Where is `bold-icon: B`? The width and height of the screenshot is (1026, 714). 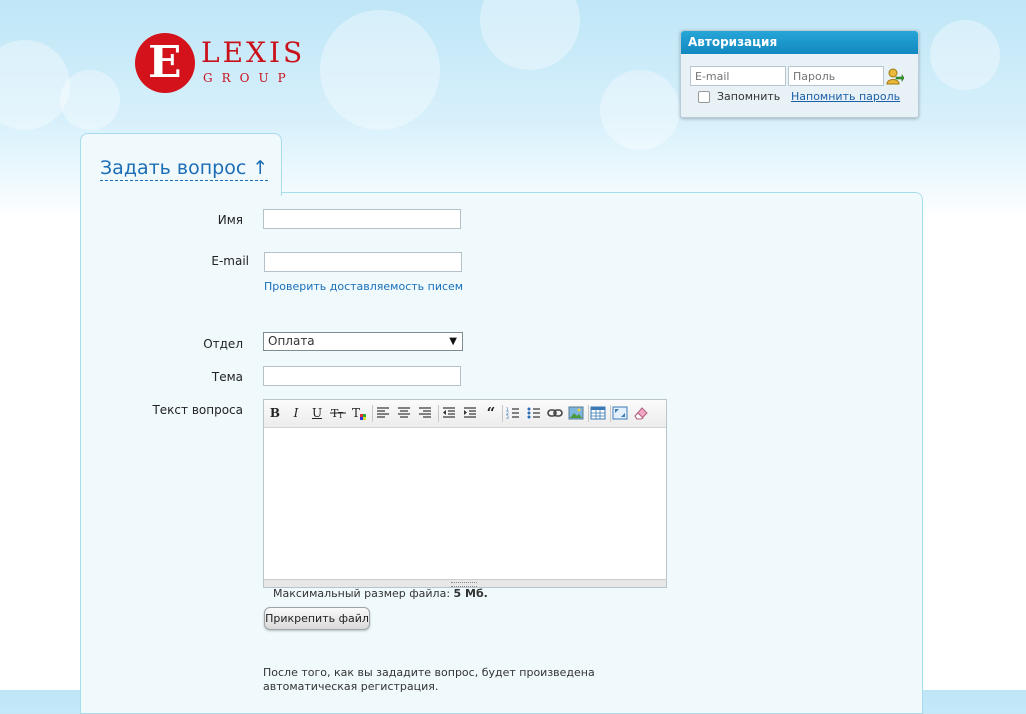
bold-icon: B is located at coordinates (275, 413).